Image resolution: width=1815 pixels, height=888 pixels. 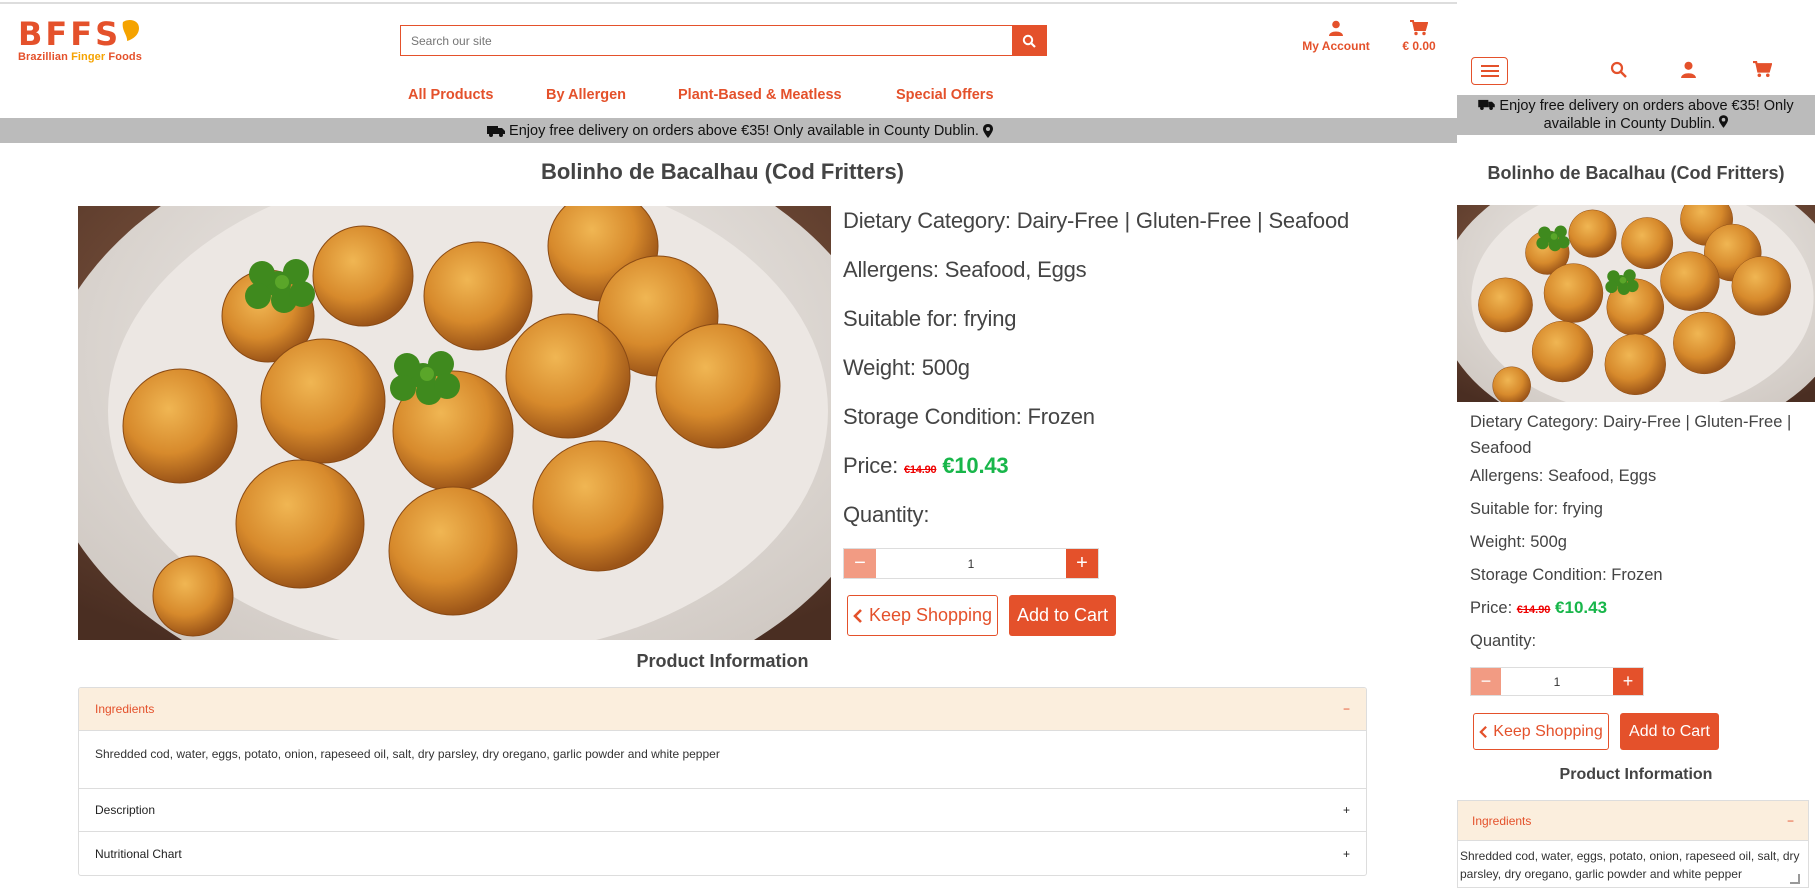 I want to click on logo-text: BFFS, so click(x=70, y=34).